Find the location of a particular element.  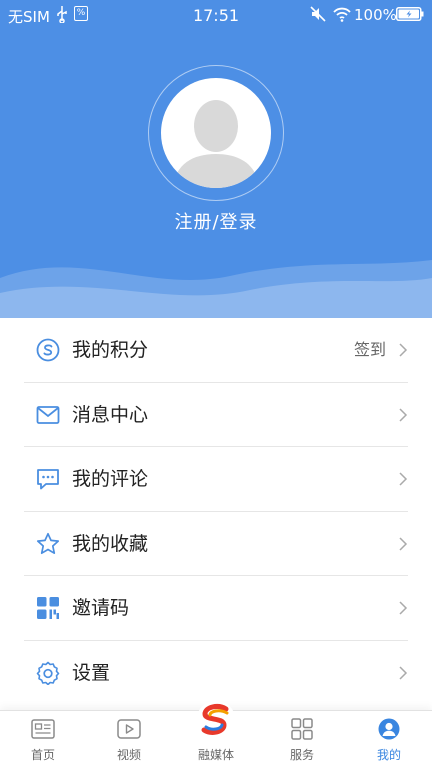

tab-label: 视频 is located at coordinates (128, 755).